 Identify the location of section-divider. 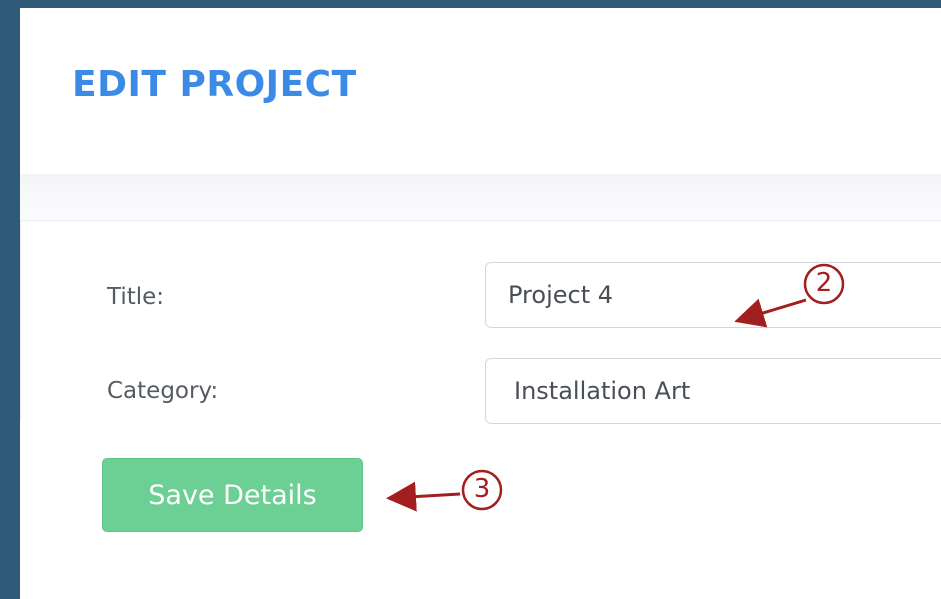
(480, 197).